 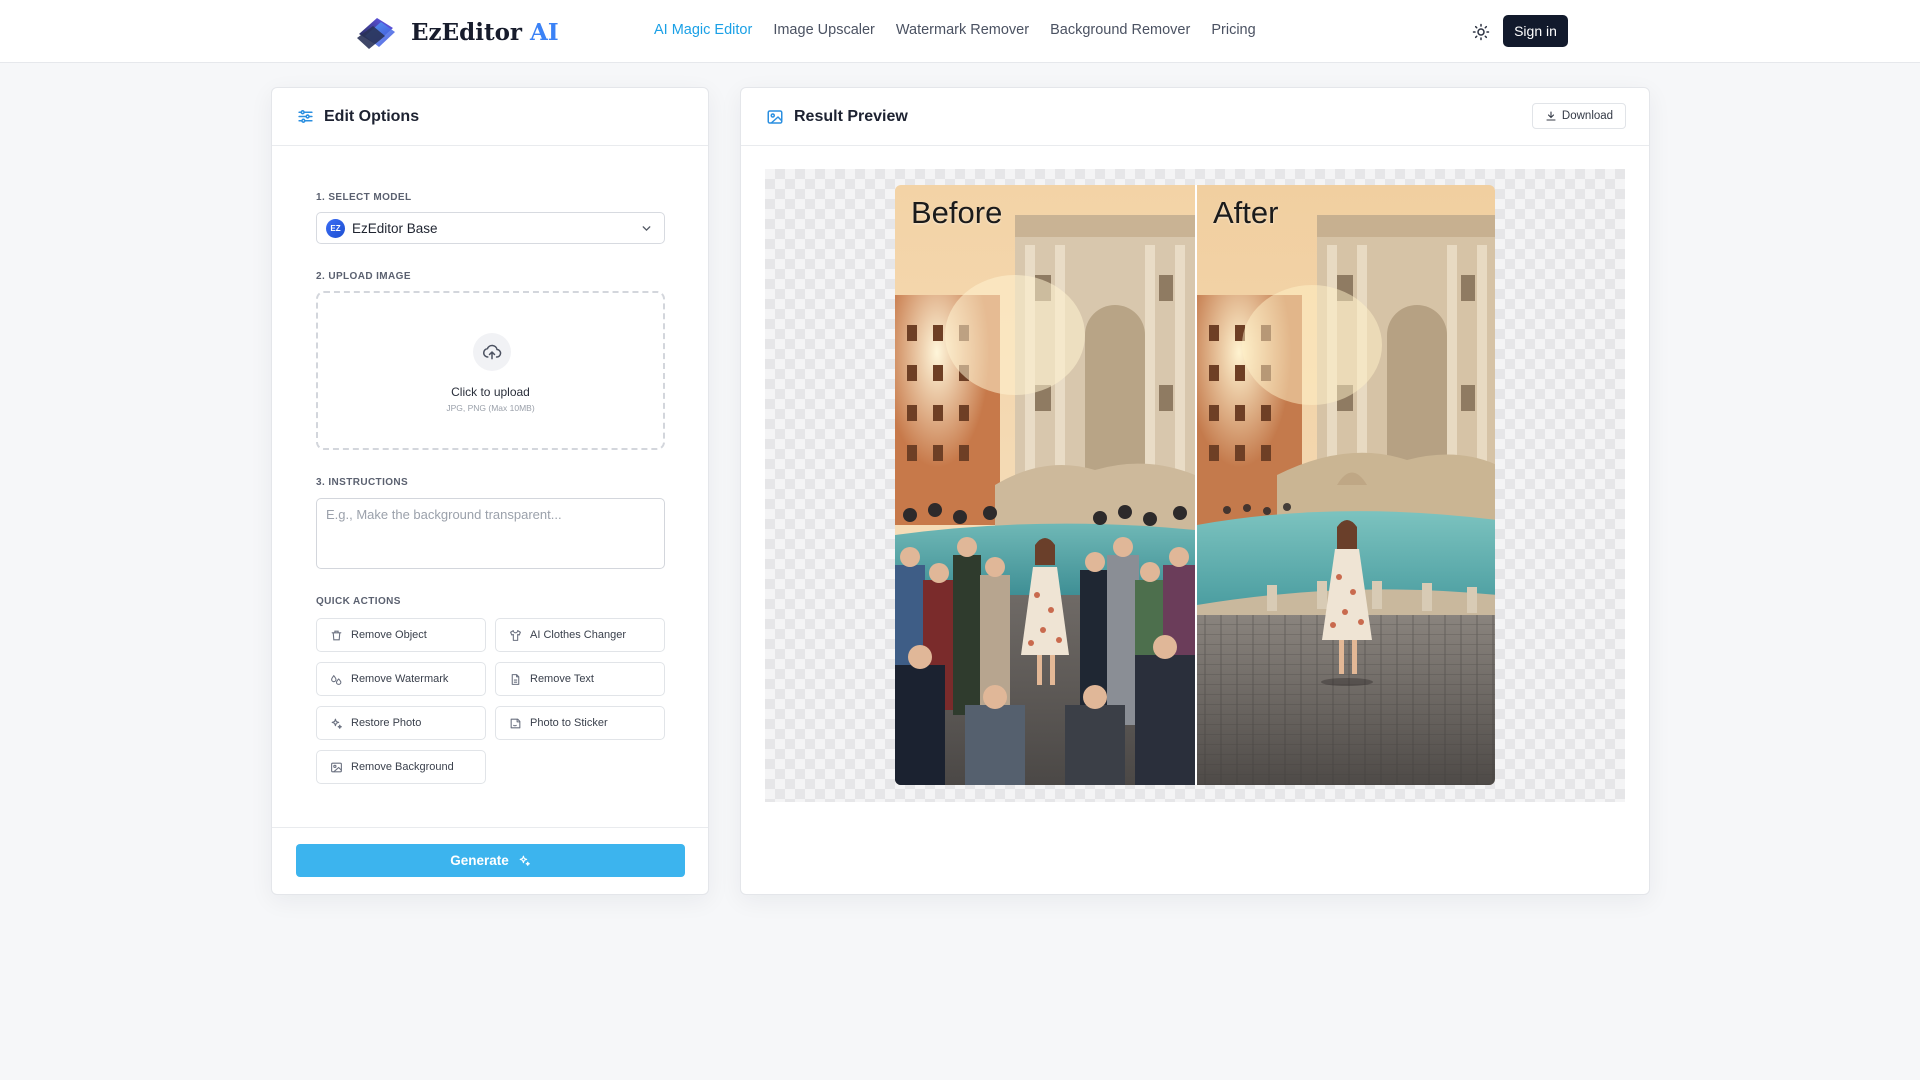 I want to click on quick-action-label: Remove Text, so click(x=562, y=679).